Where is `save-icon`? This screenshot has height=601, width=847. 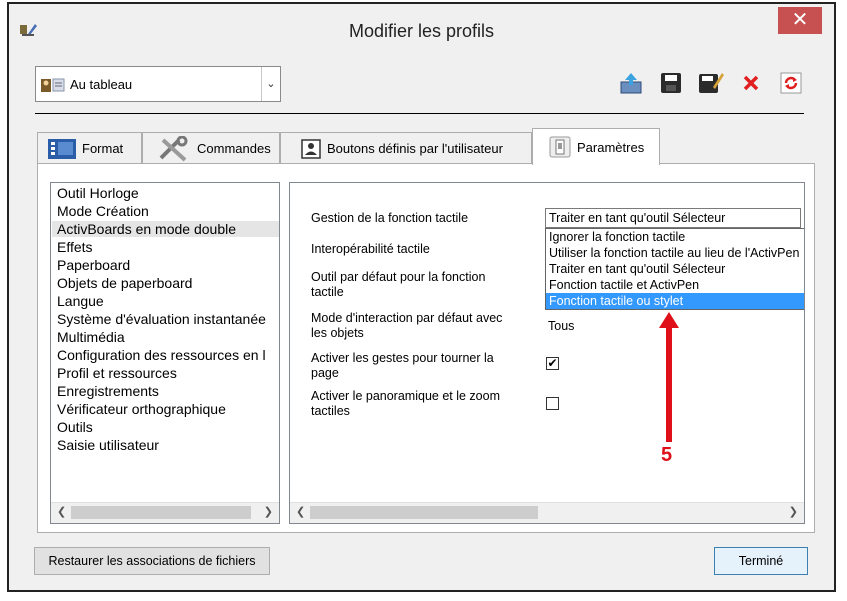
save-icon is located at coordinates (671, 83).